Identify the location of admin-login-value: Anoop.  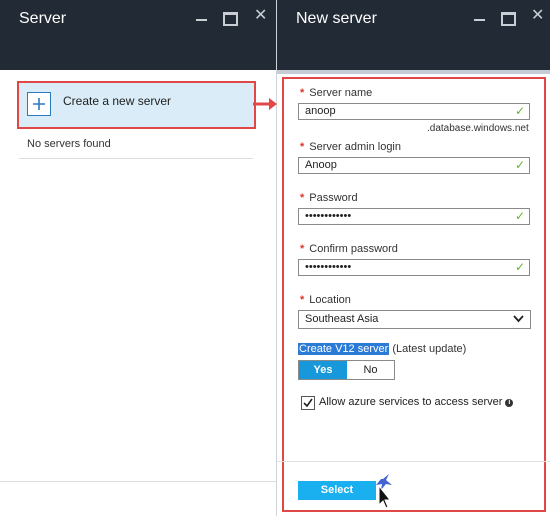
(321, 165).